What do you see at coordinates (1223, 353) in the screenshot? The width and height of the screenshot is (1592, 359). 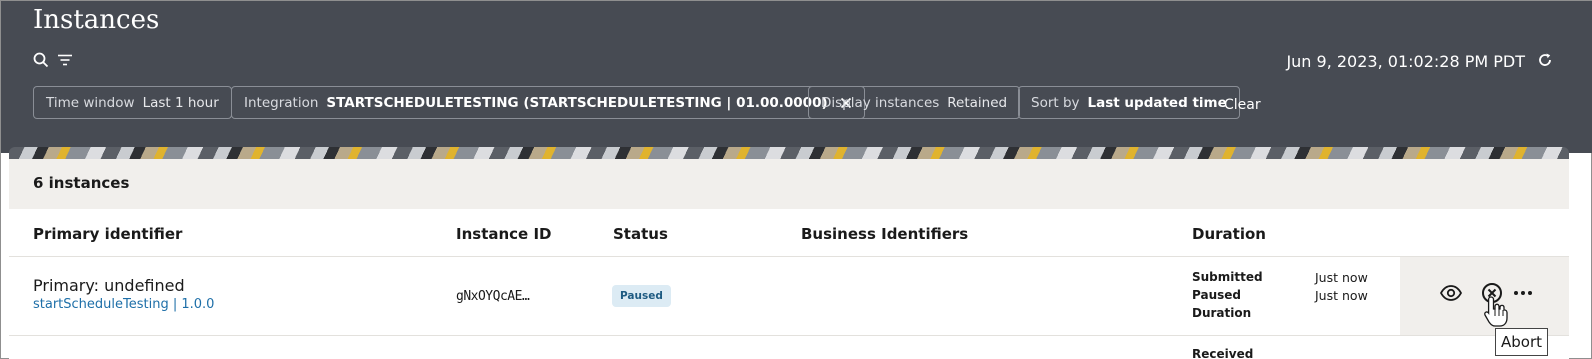 I see `next-row-partial-label: Received` at bounding box center [1223, 353].